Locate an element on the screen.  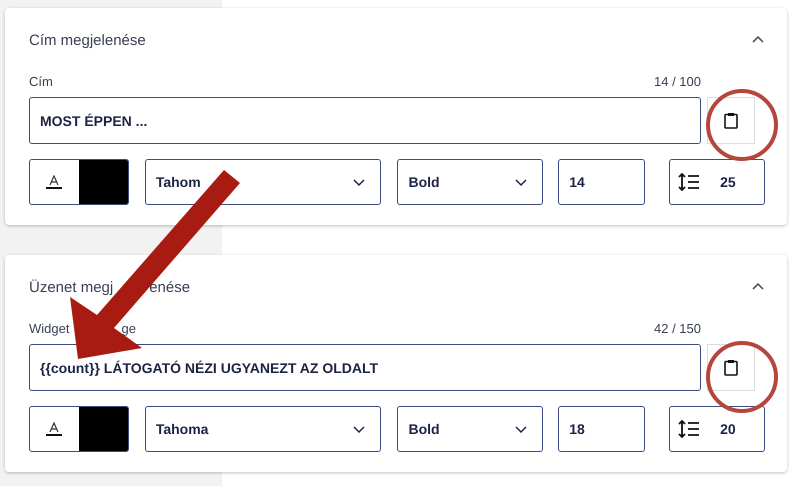
field-label: Widget is located at coordinates (49, 328).